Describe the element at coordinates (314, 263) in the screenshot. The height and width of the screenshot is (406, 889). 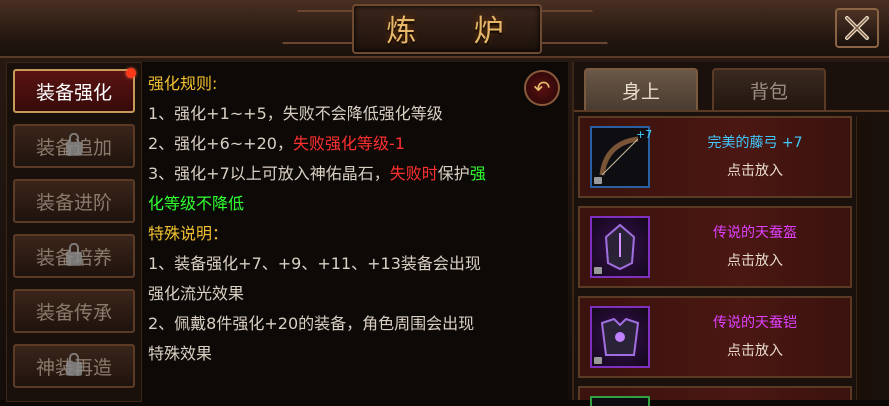
I see `special-line-1: 1、装备强化+7、+9、+11、+13装备会出现` at that location.